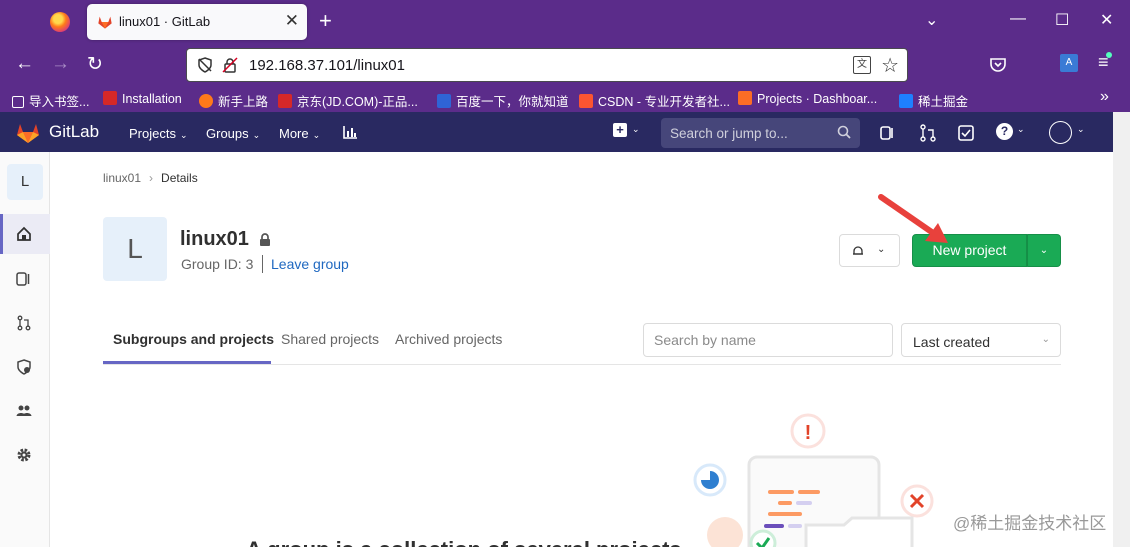  Describe the element at coordinates (95, 64) in the screenshot. I see `reload-icon: ↻` at that location.